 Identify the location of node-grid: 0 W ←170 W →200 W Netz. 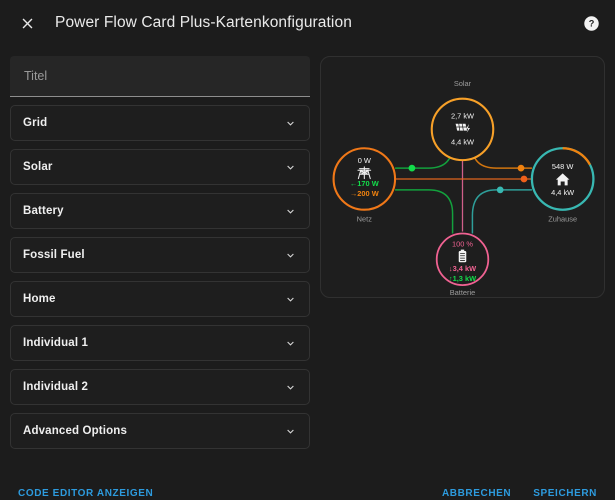
(364, 185).